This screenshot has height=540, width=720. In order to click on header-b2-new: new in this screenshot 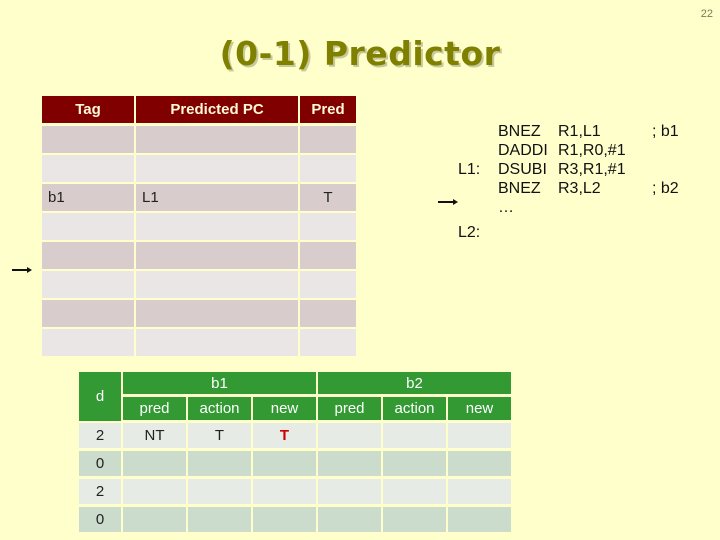, I will do `click(479, 408)`.